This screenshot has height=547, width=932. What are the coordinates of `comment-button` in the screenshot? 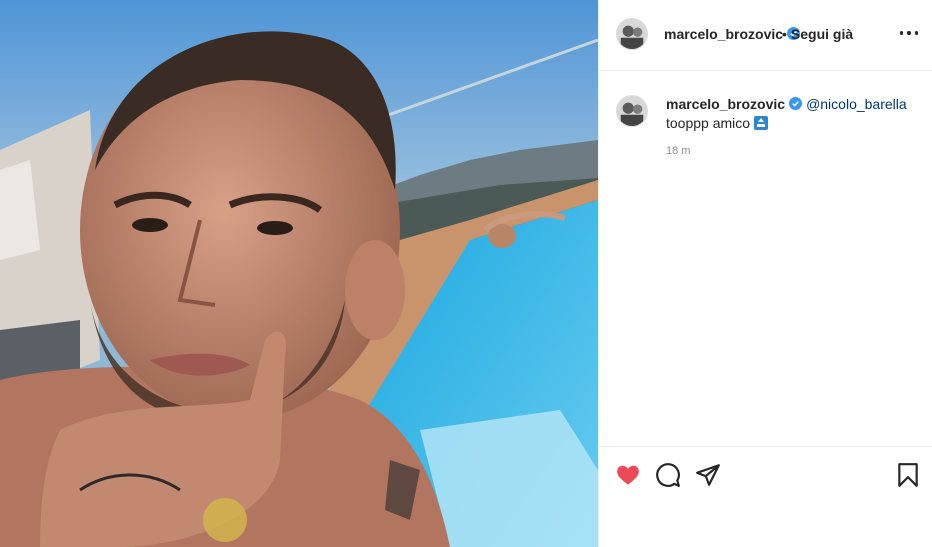 It's located at (668, 475).